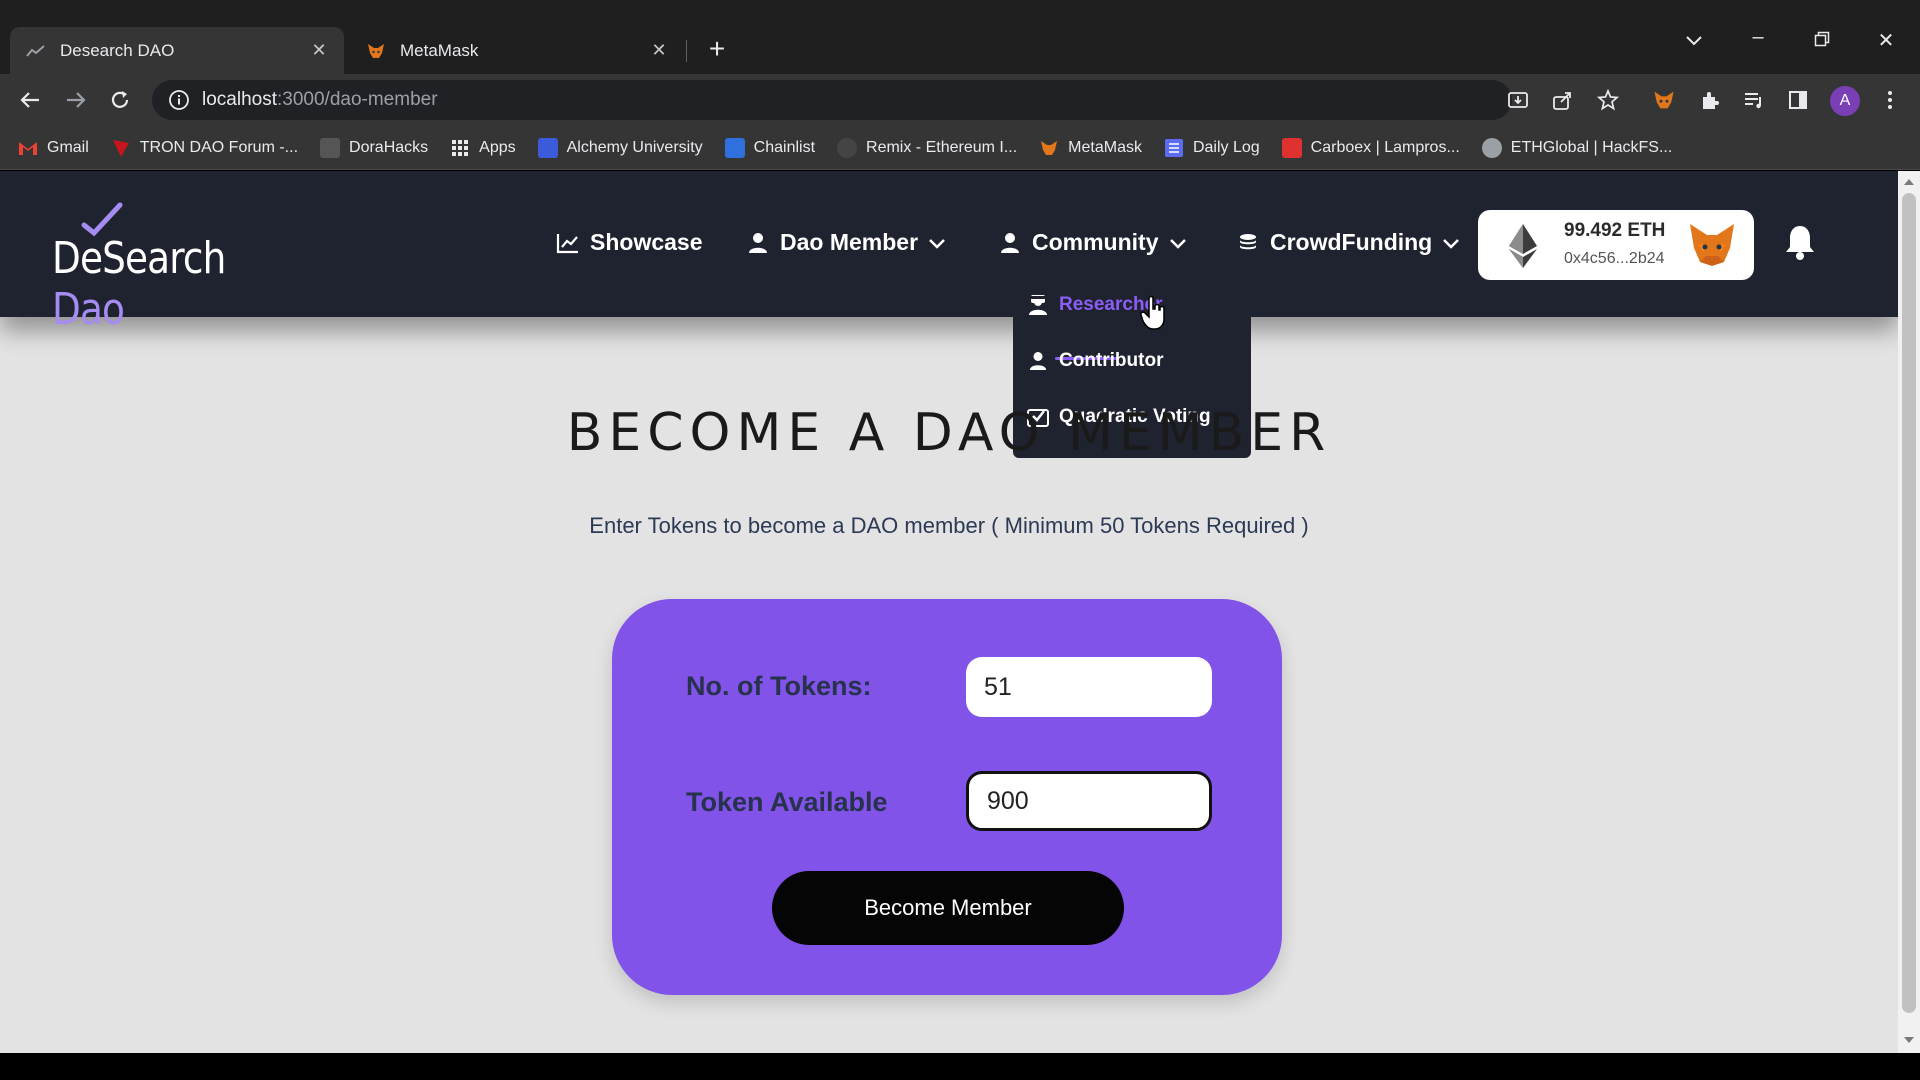 This screenshot has width=1920, height=1080. I want to click on extensions-puzzle-icon, so click(1710, 100).